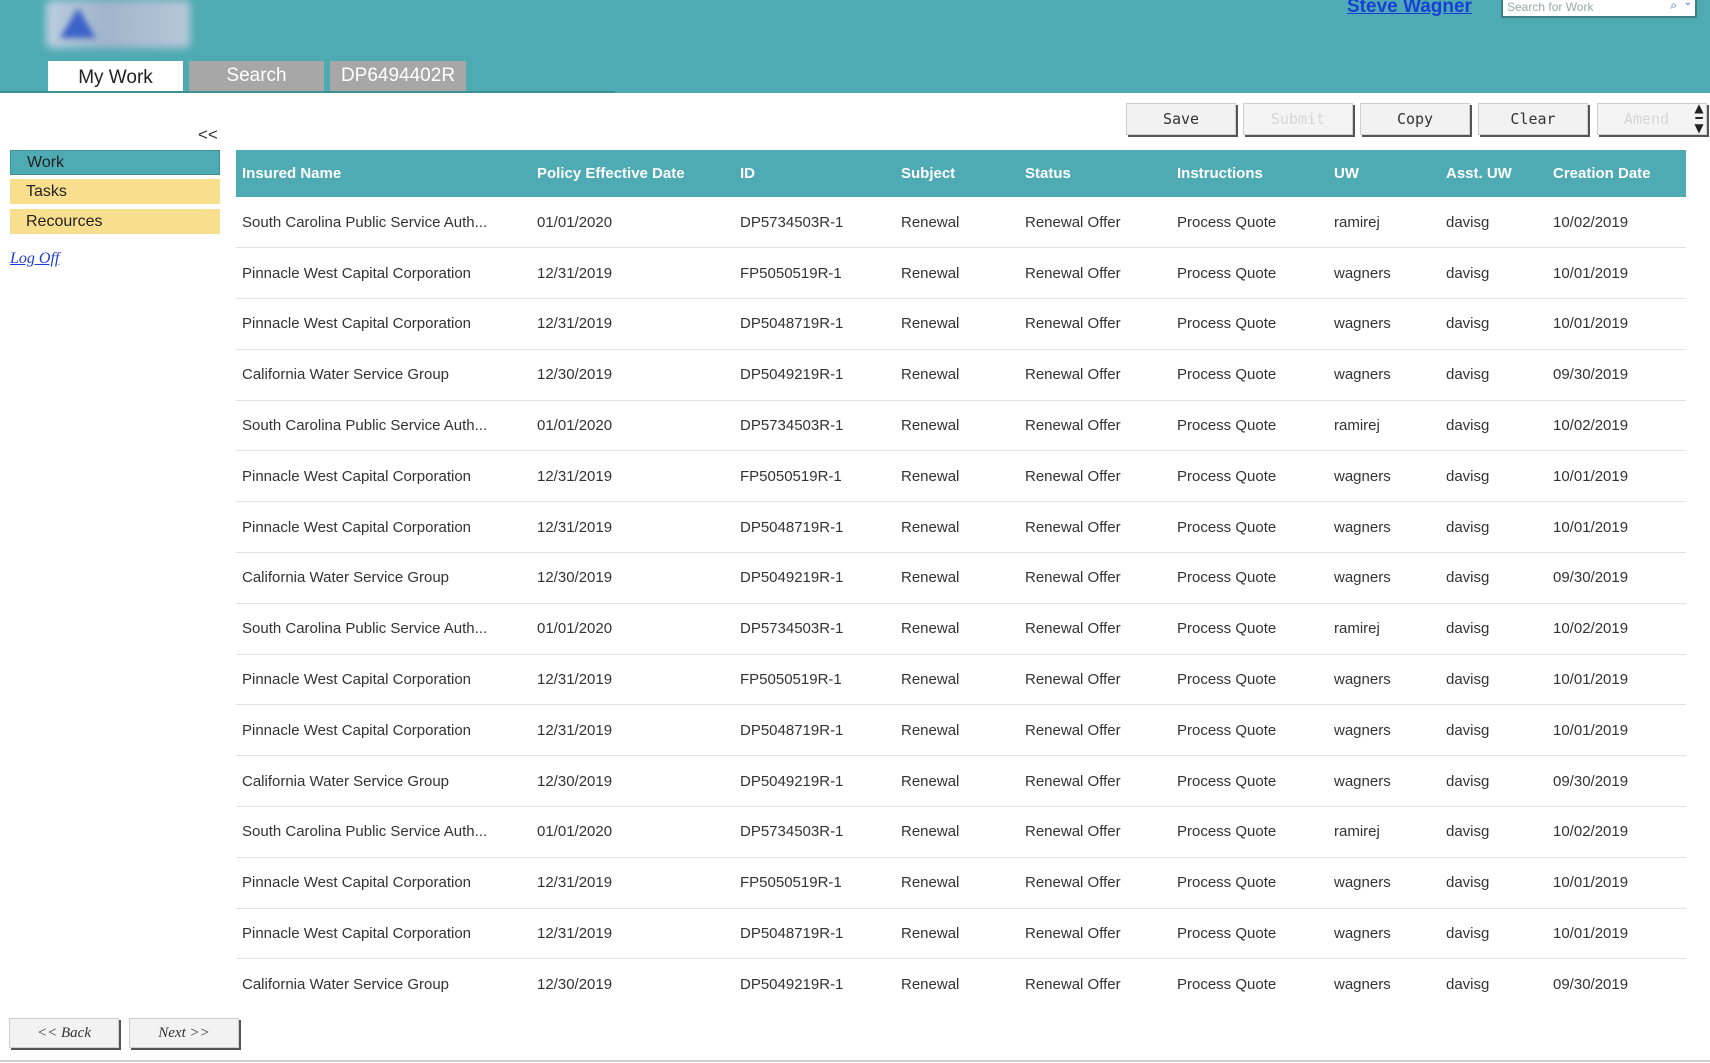  Describe the element at coordinates (1580, 8) in the screenshot. I see `search-work-input` at that location.